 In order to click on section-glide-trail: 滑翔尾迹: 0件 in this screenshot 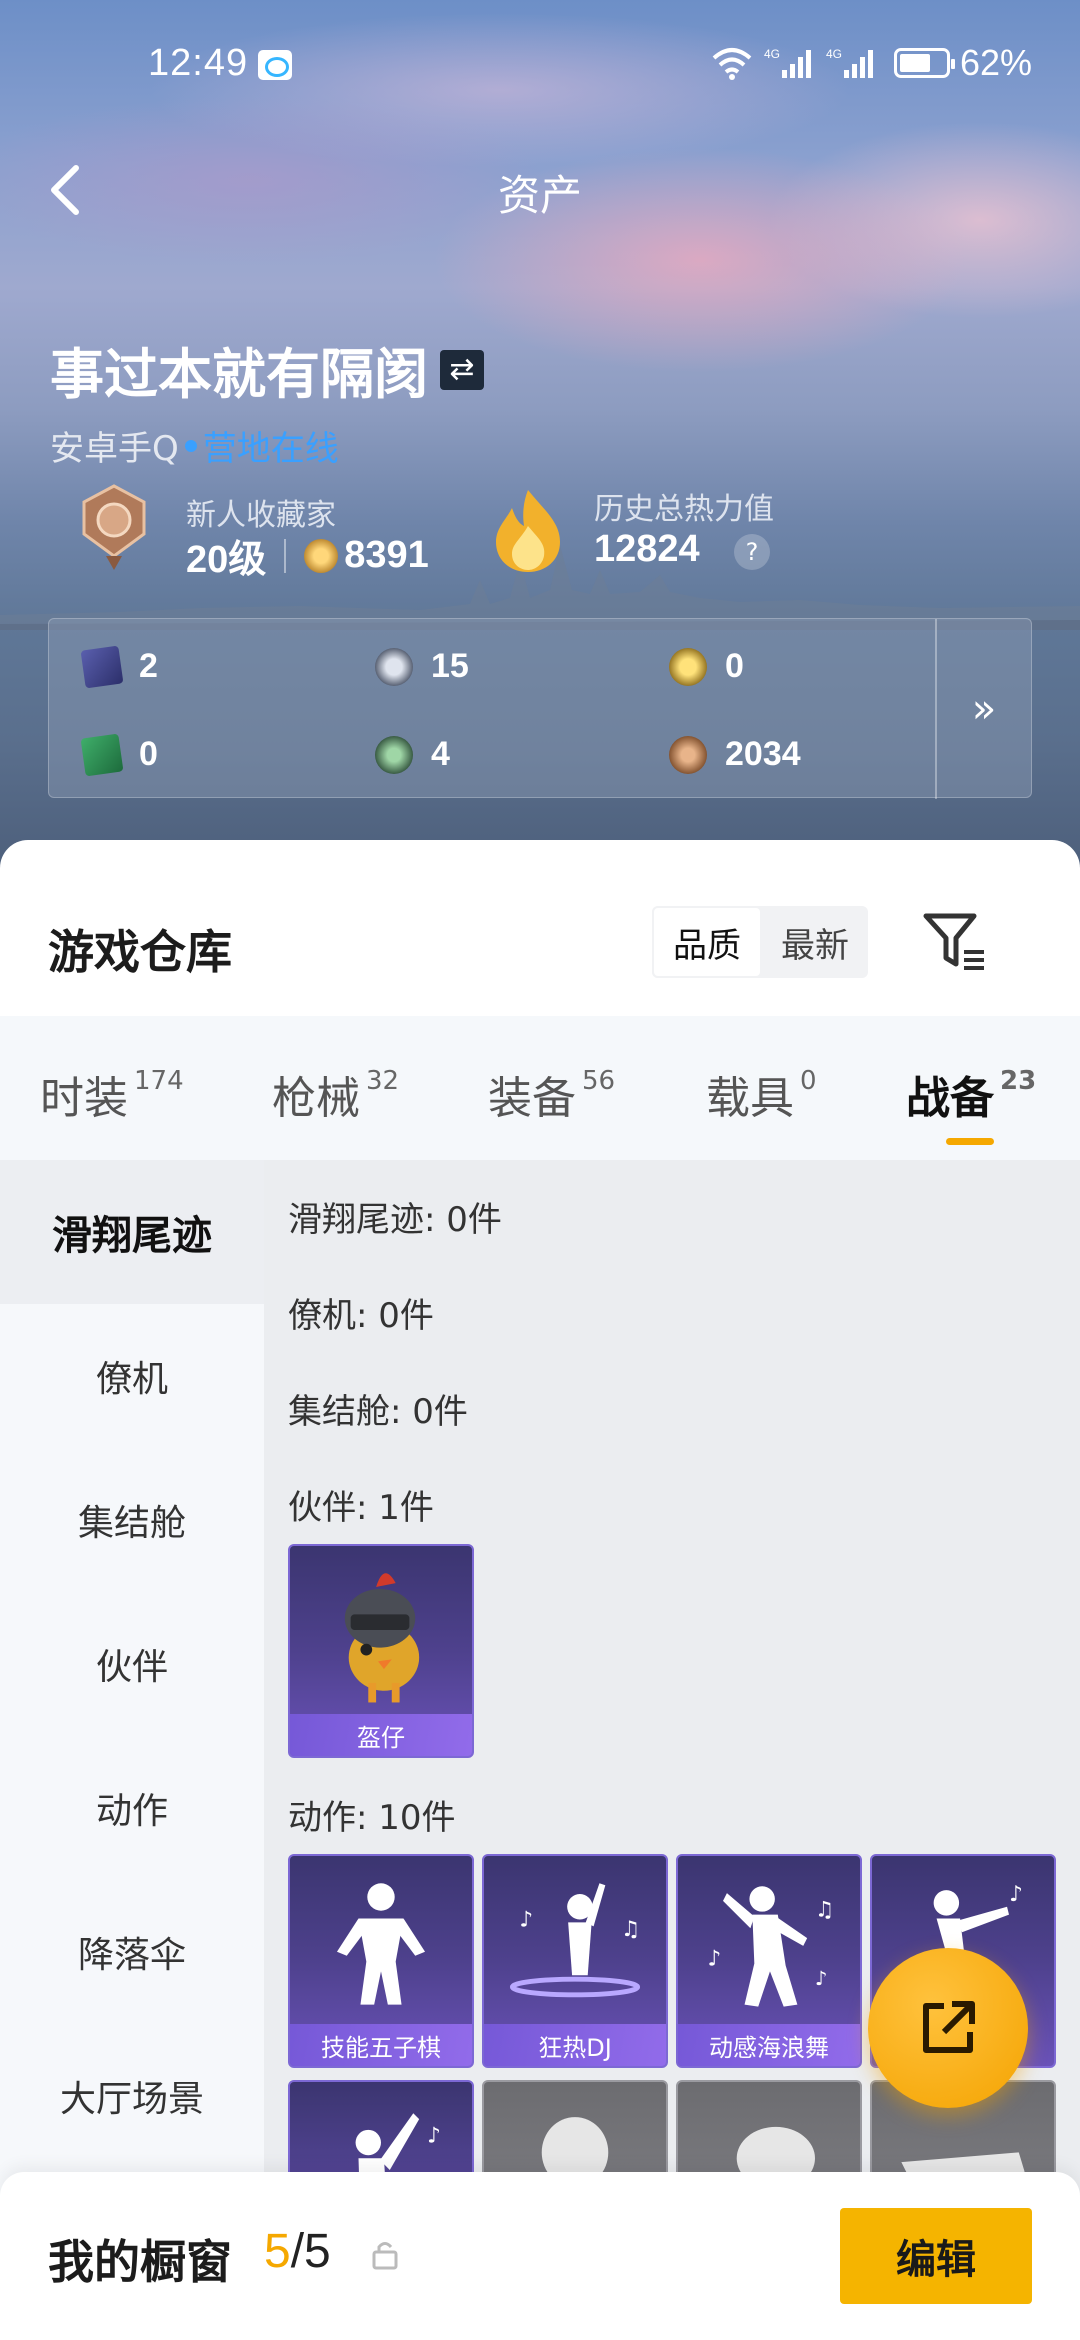, I will do `click(395, 1220)`.